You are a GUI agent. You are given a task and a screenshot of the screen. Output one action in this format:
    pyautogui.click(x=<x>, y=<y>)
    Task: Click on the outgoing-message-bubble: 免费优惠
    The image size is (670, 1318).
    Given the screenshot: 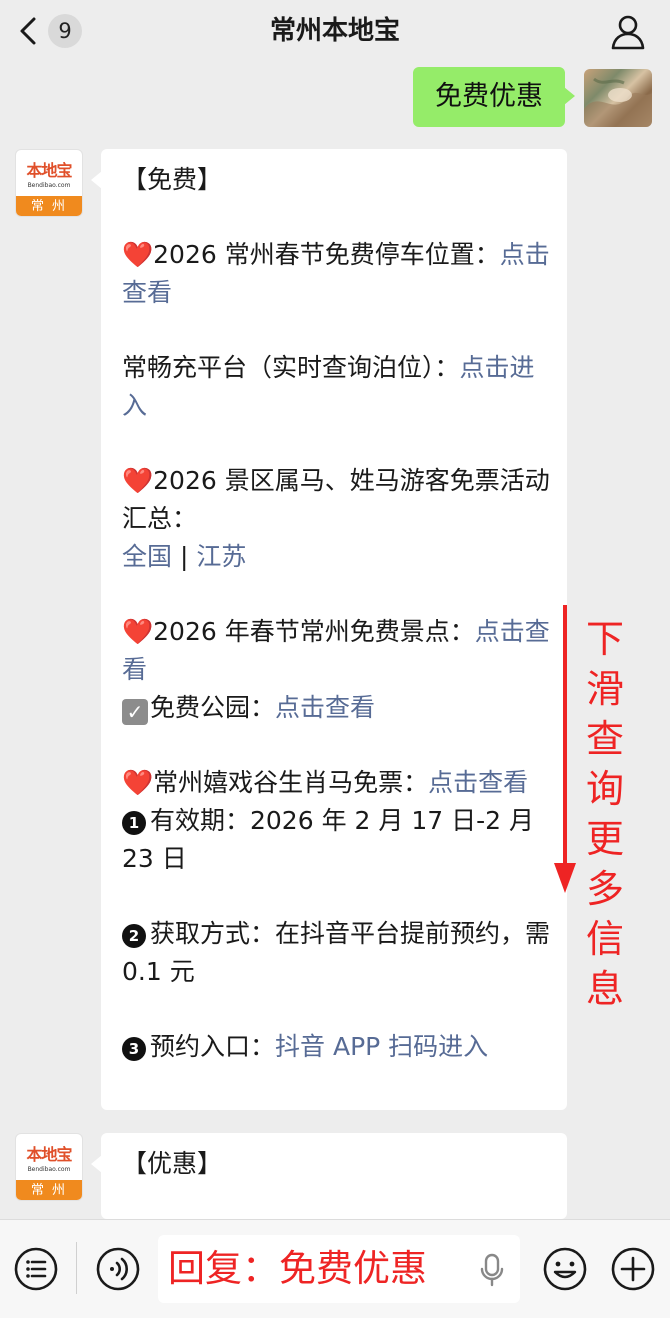 What is the action you would take?
    pyautogui.click(x=494, y=97)
    